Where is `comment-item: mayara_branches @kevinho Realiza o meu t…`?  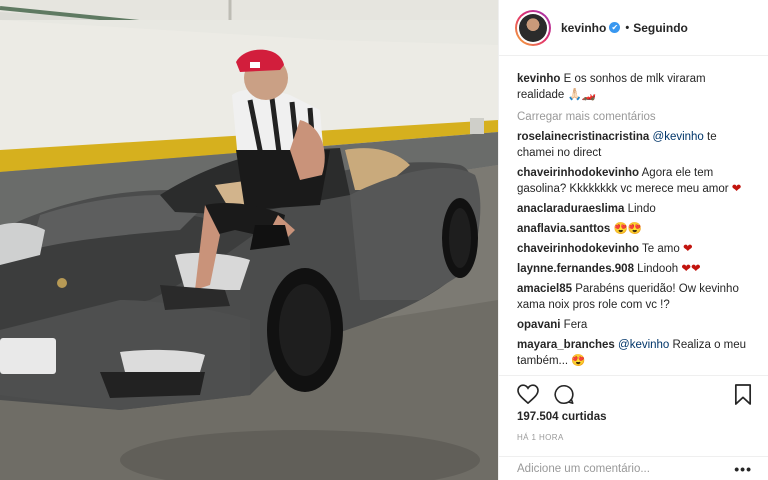 comment-item: mayara_branches @kevinho Realiza o meu t… is located at coordinates (634, 353).